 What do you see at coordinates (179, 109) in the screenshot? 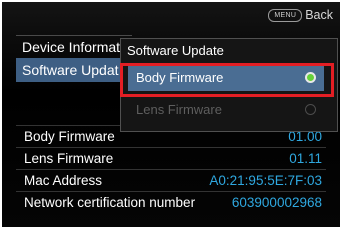
I see `option-label: Lens Firmware` at bounding box center [179, 109].